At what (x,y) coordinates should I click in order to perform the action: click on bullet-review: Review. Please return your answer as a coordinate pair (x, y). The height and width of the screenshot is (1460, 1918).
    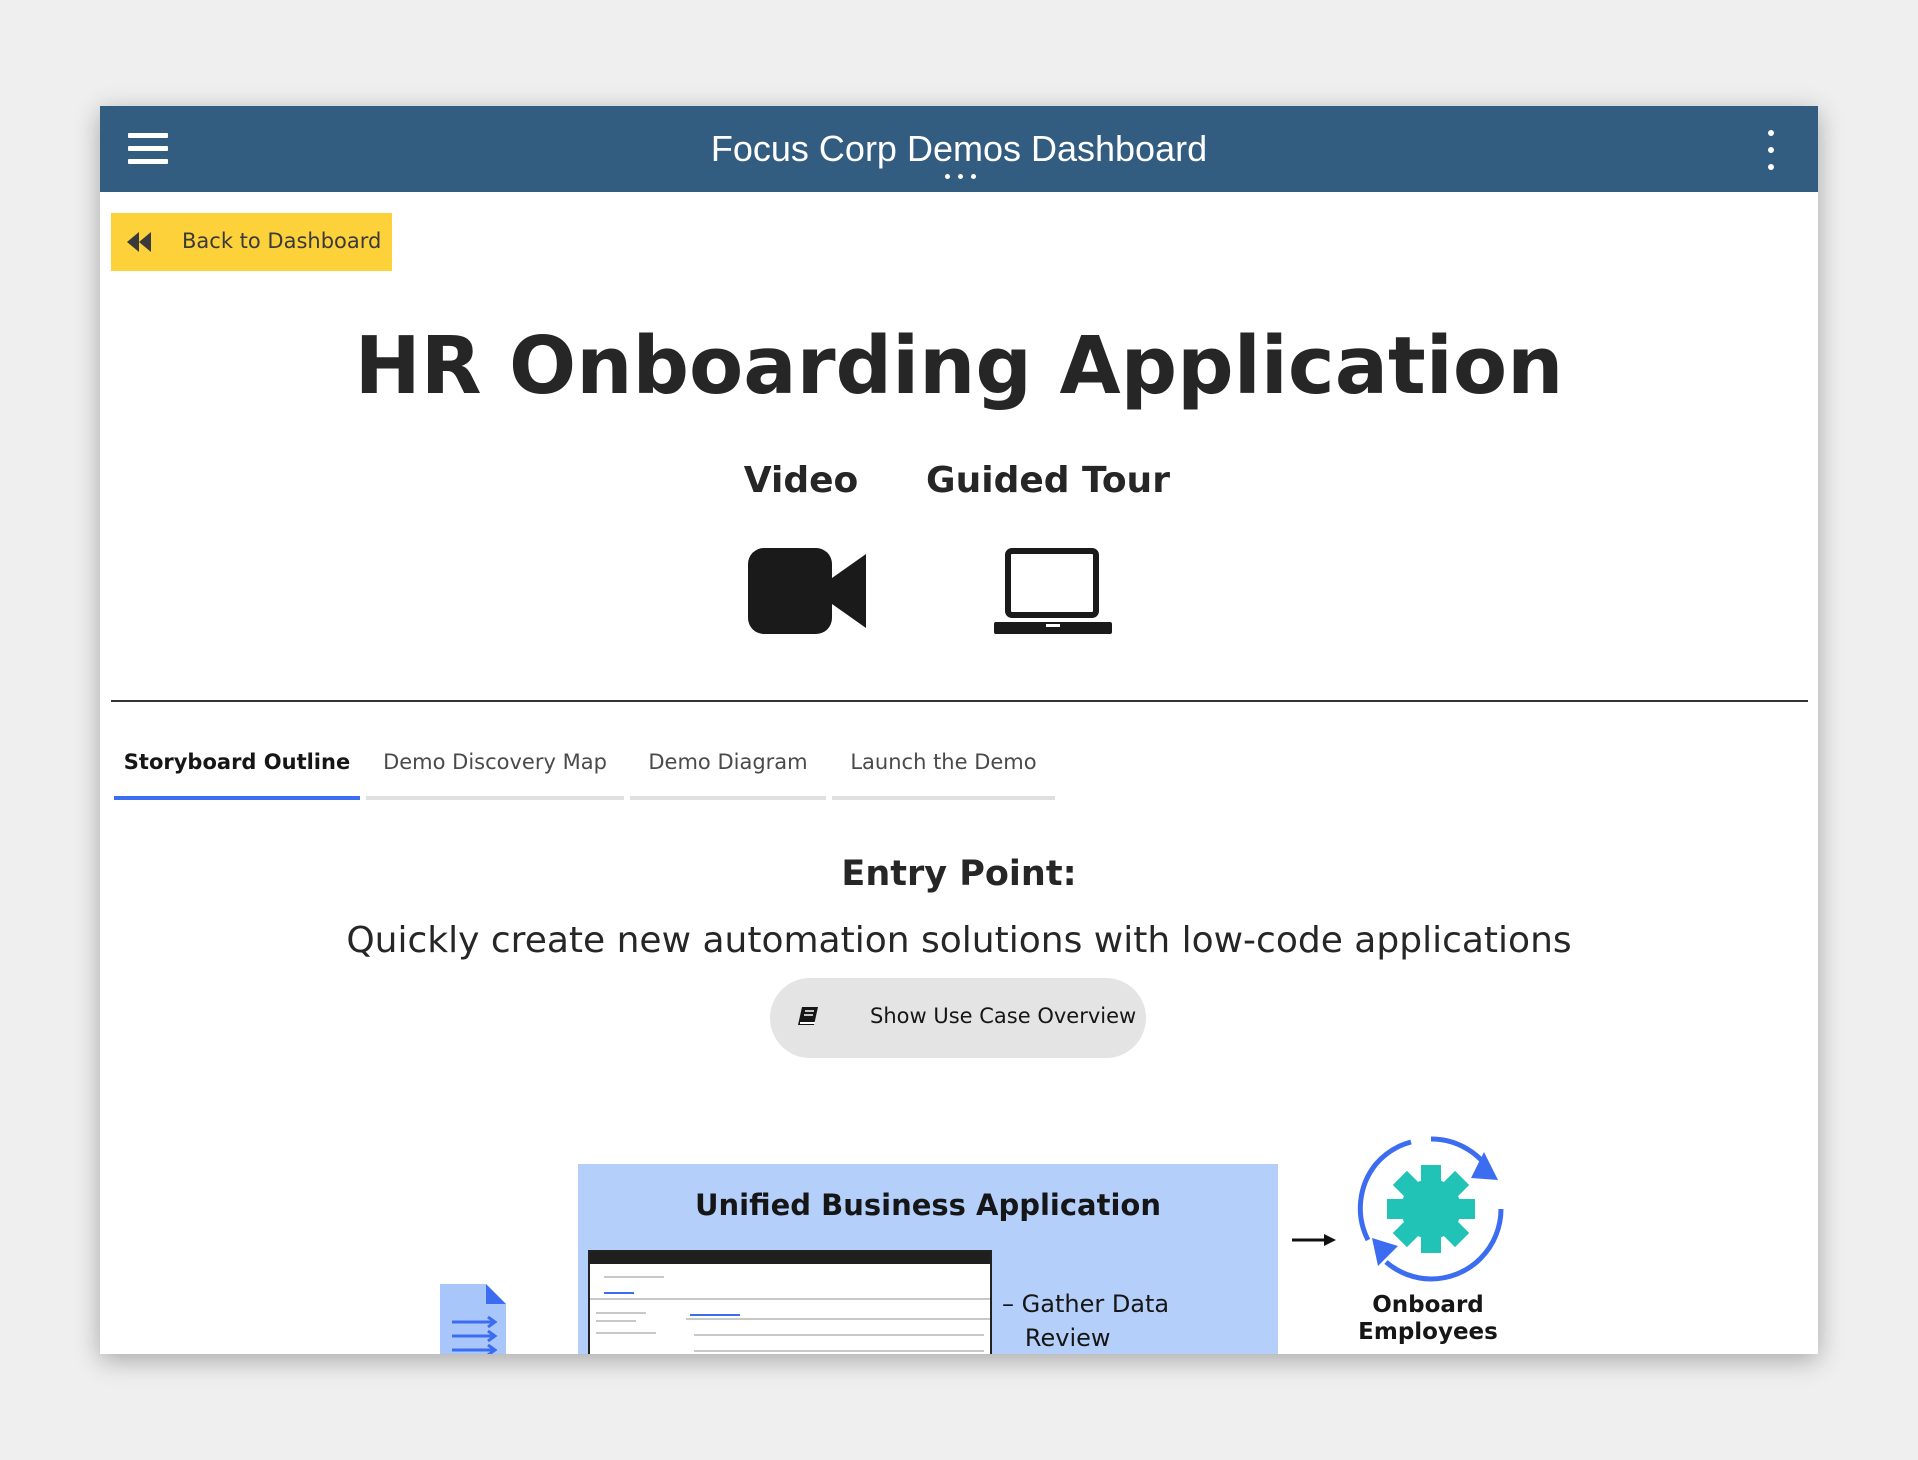
    Looking at the image, I should click on (1056, 1338).